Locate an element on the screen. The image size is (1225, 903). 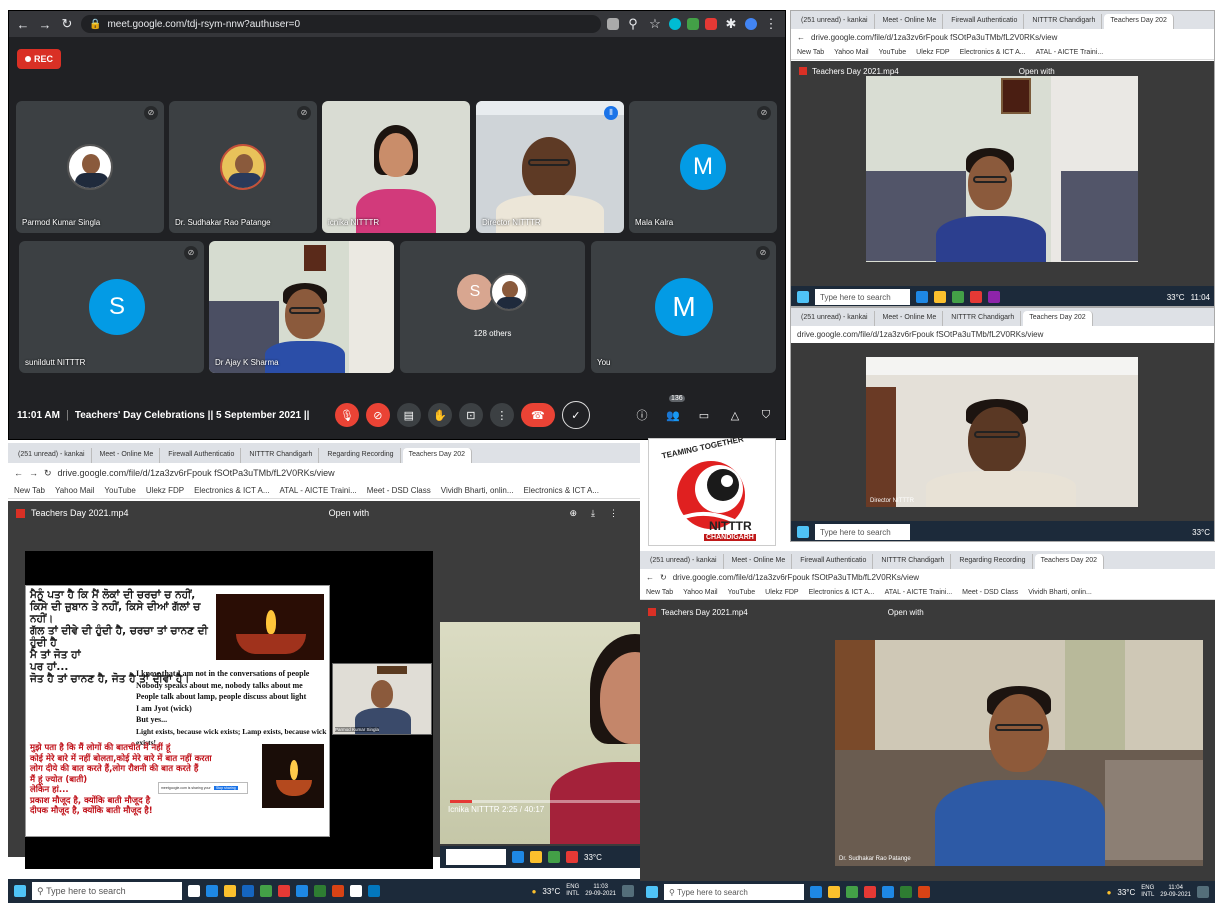
puzzle-icon: ✱ is located at coordinates (731, 24).